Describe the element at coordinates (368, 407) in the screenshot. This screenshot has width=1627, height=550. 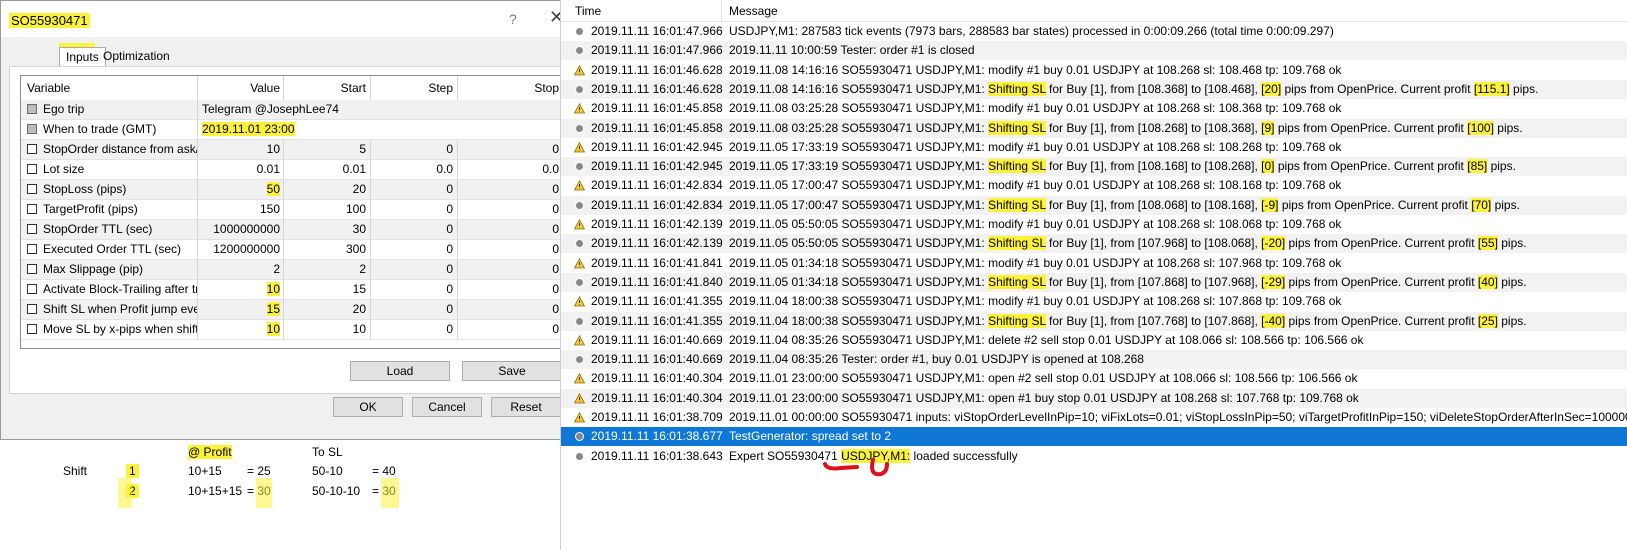
I see `ok-button: OK` at that location.